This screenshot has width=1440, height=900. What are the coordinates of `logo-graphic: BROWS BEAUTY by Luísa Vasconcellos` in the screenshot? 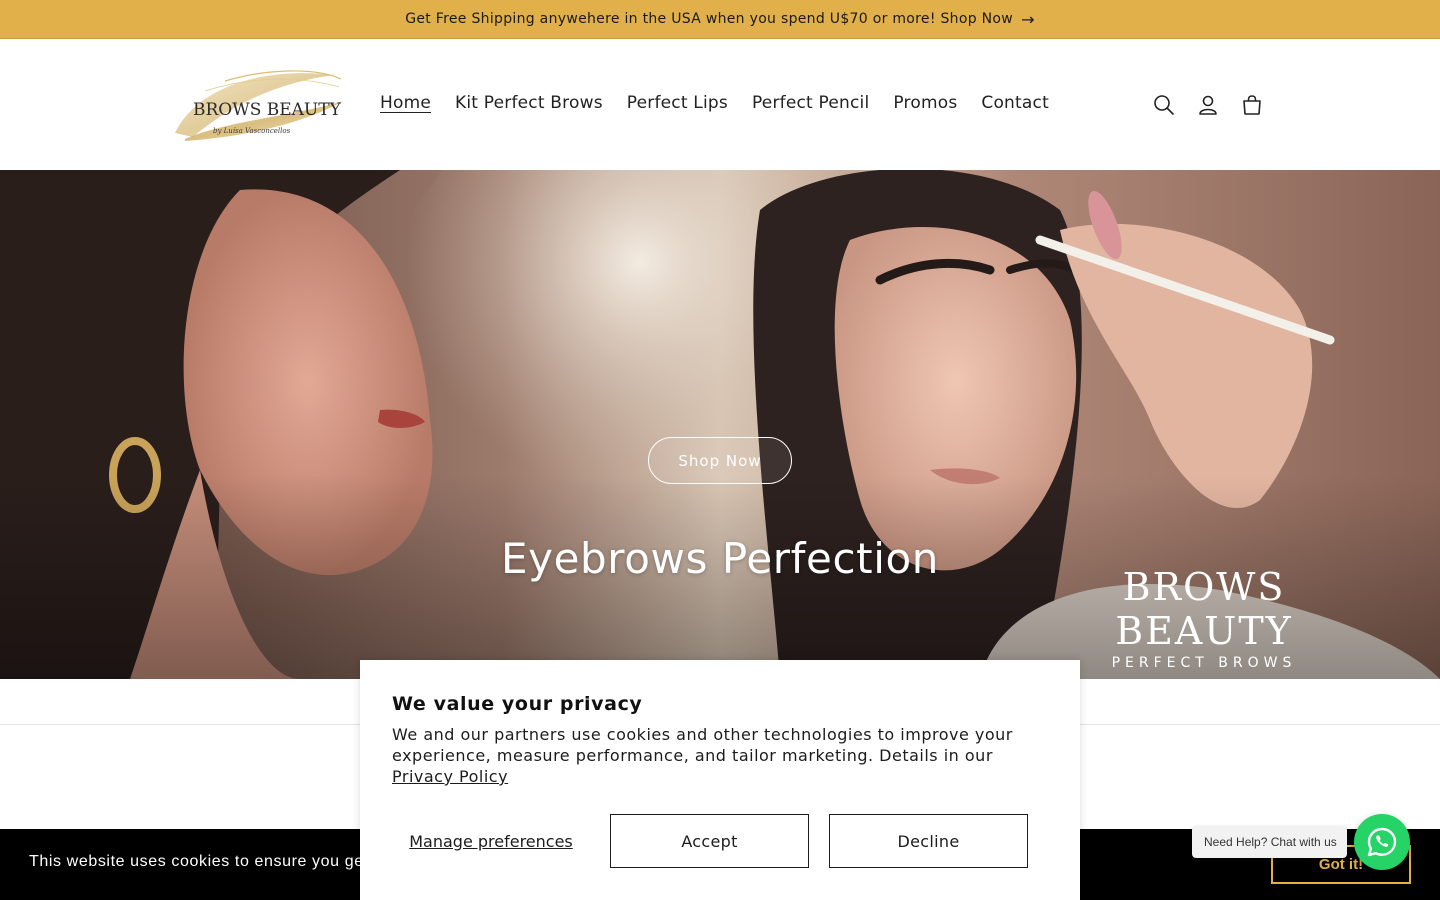 It's located at (259, 105).